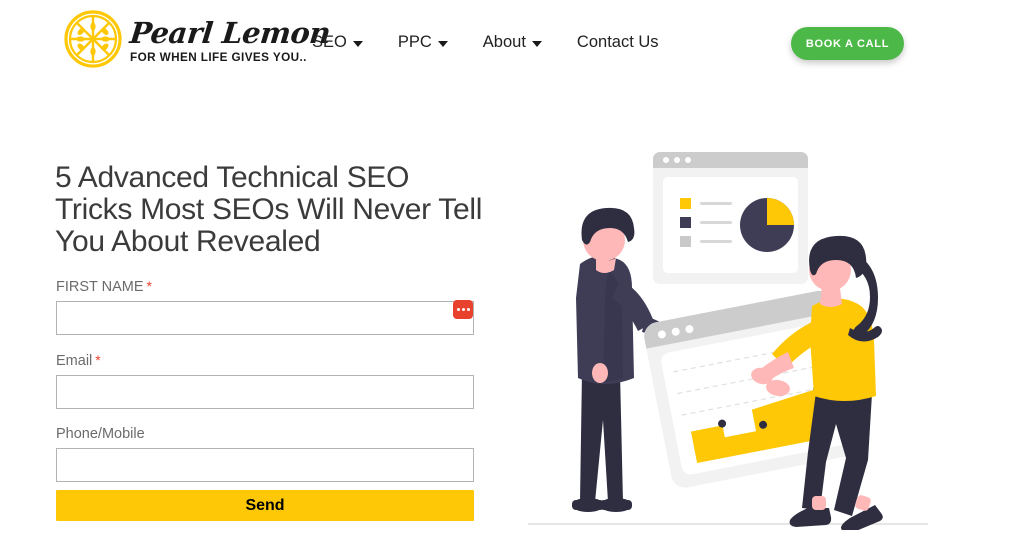 The height and width of the screenshot is (542, 1024). I want to click on autofill-badge-icon, so click(463, 309).